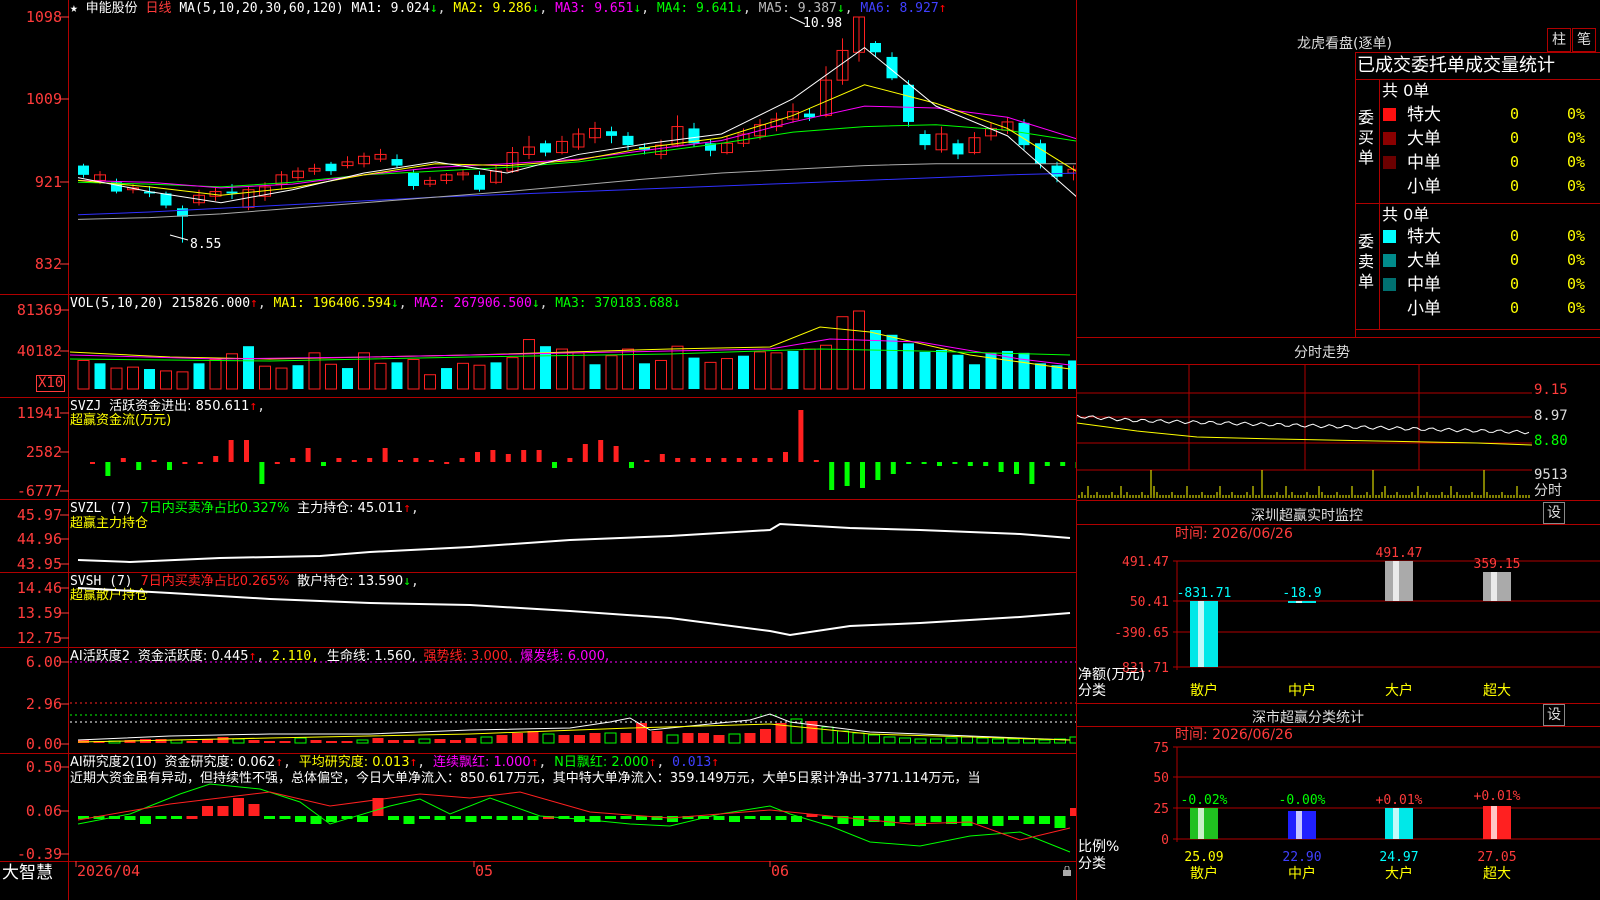 The width and height of the screenshot is (1600, 900). Describe the element at coordinates (538, 294) in the screenshot. I see `panel-divider` at that location.